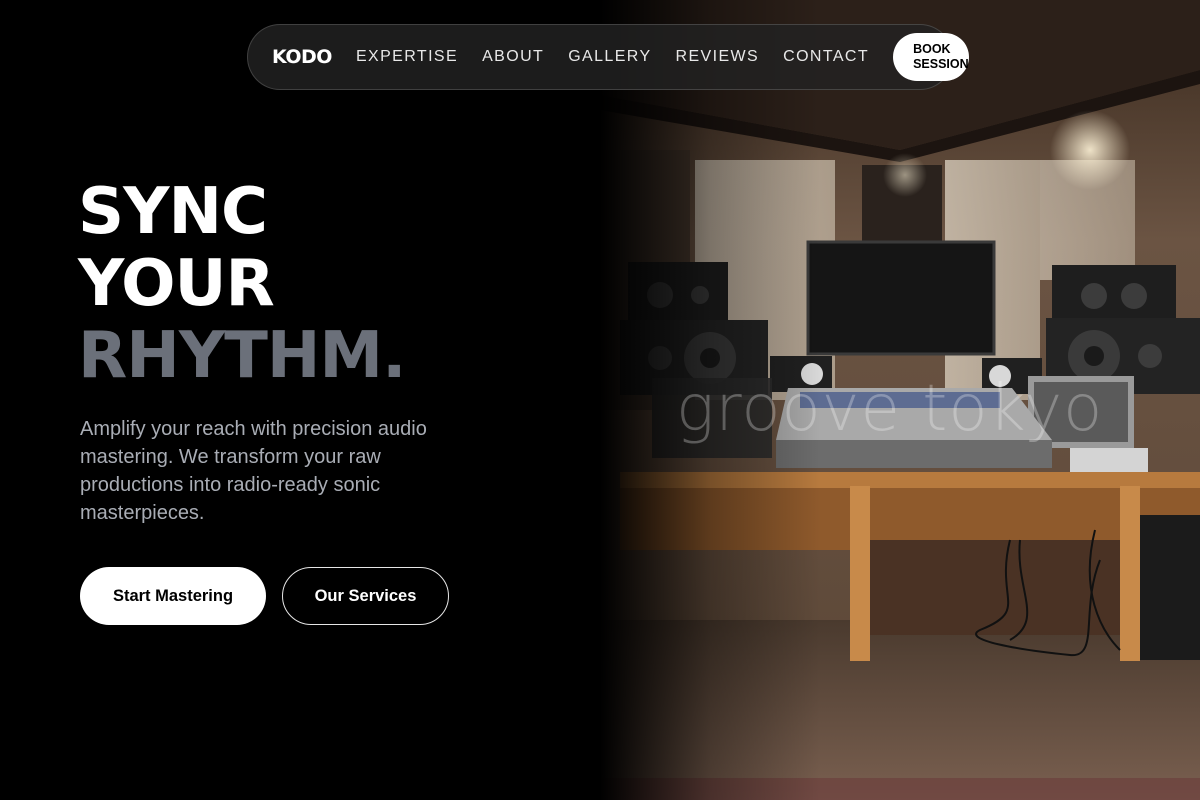 The image size is (1200, 800). I want to click on hero-headline: SYNC YOUR RHYTHM., so click(242, 284).